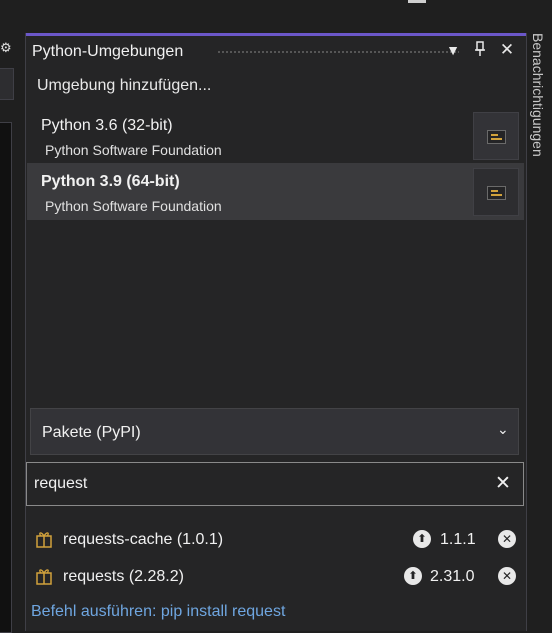  I want to click on chevron-down-icon: ⌄, so click(503, 429).